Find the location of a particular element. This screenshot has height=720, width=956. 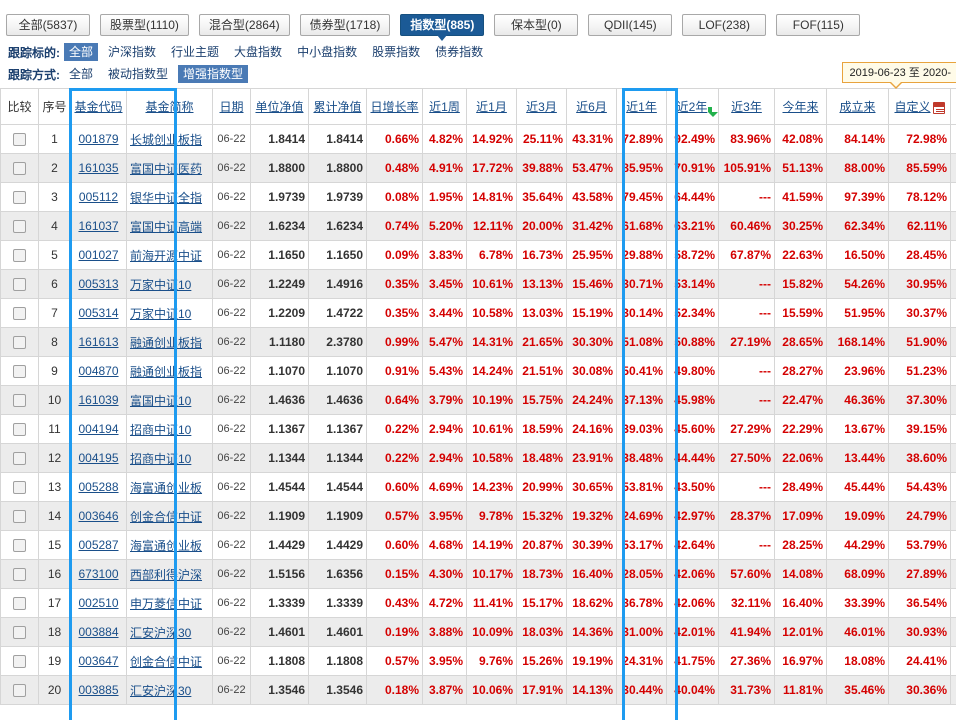

column-header-3: 基金代码 is located at coordinates (98, 106).